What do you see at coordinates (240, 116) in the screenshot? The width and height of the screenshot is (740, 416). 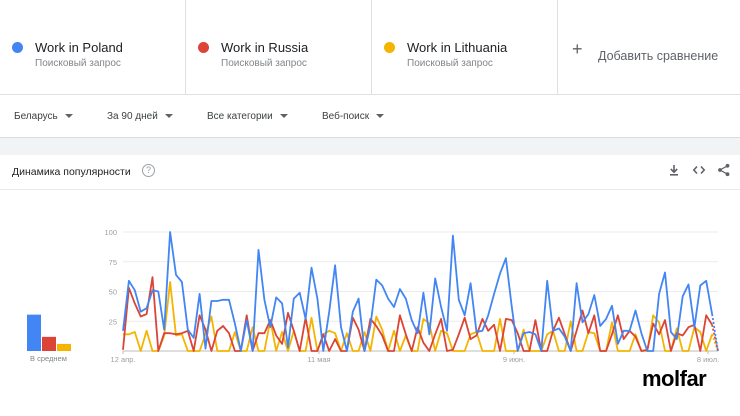 I see `category-value: Все категории` at bounding box center [240, 116].